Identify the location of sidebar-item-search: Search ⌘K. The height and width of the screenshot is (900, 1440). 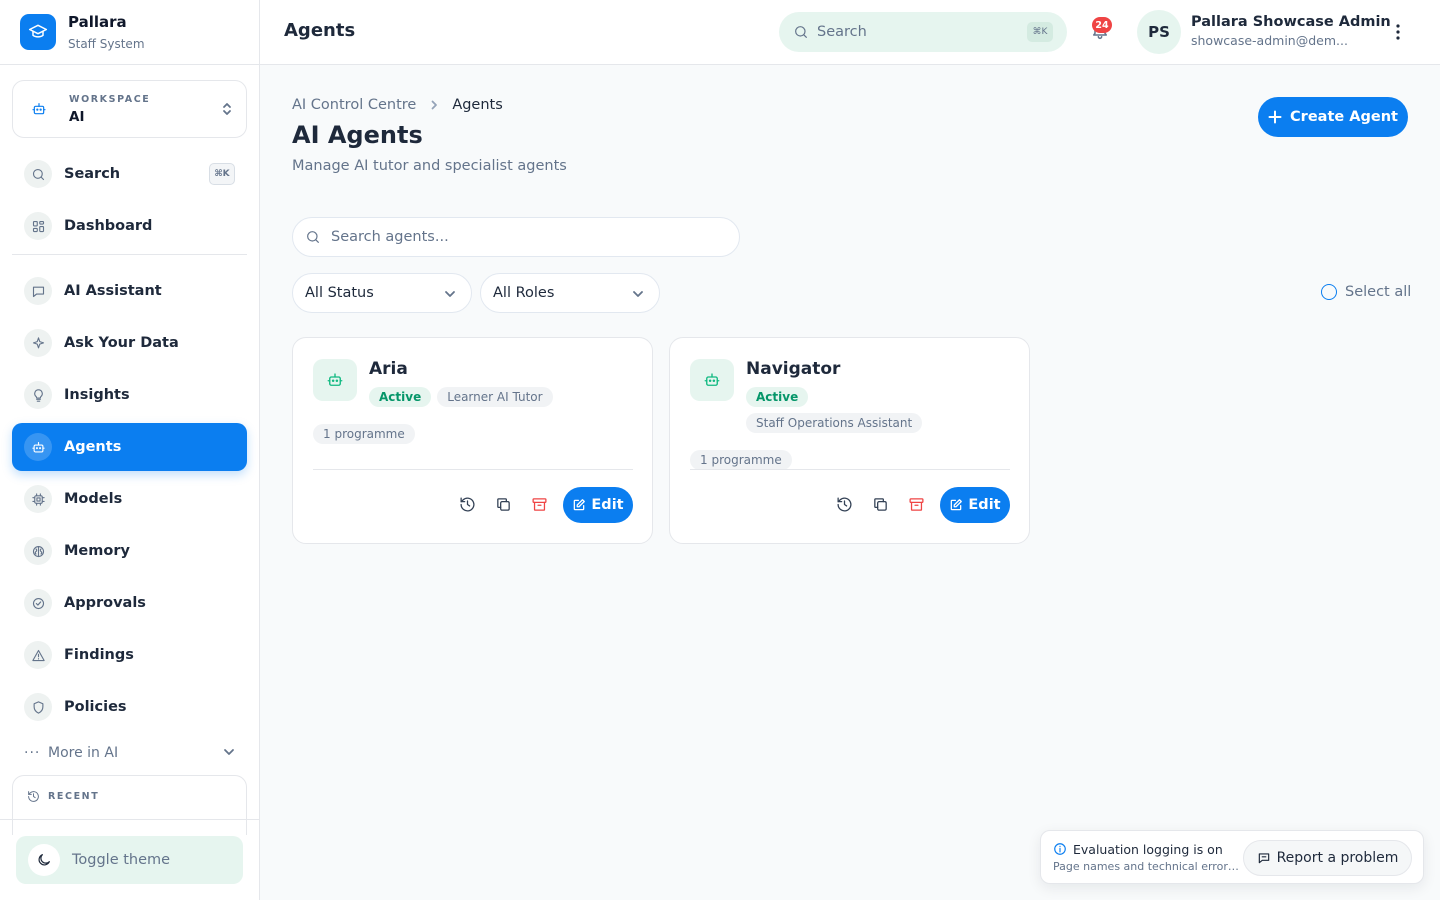
(129, 174).